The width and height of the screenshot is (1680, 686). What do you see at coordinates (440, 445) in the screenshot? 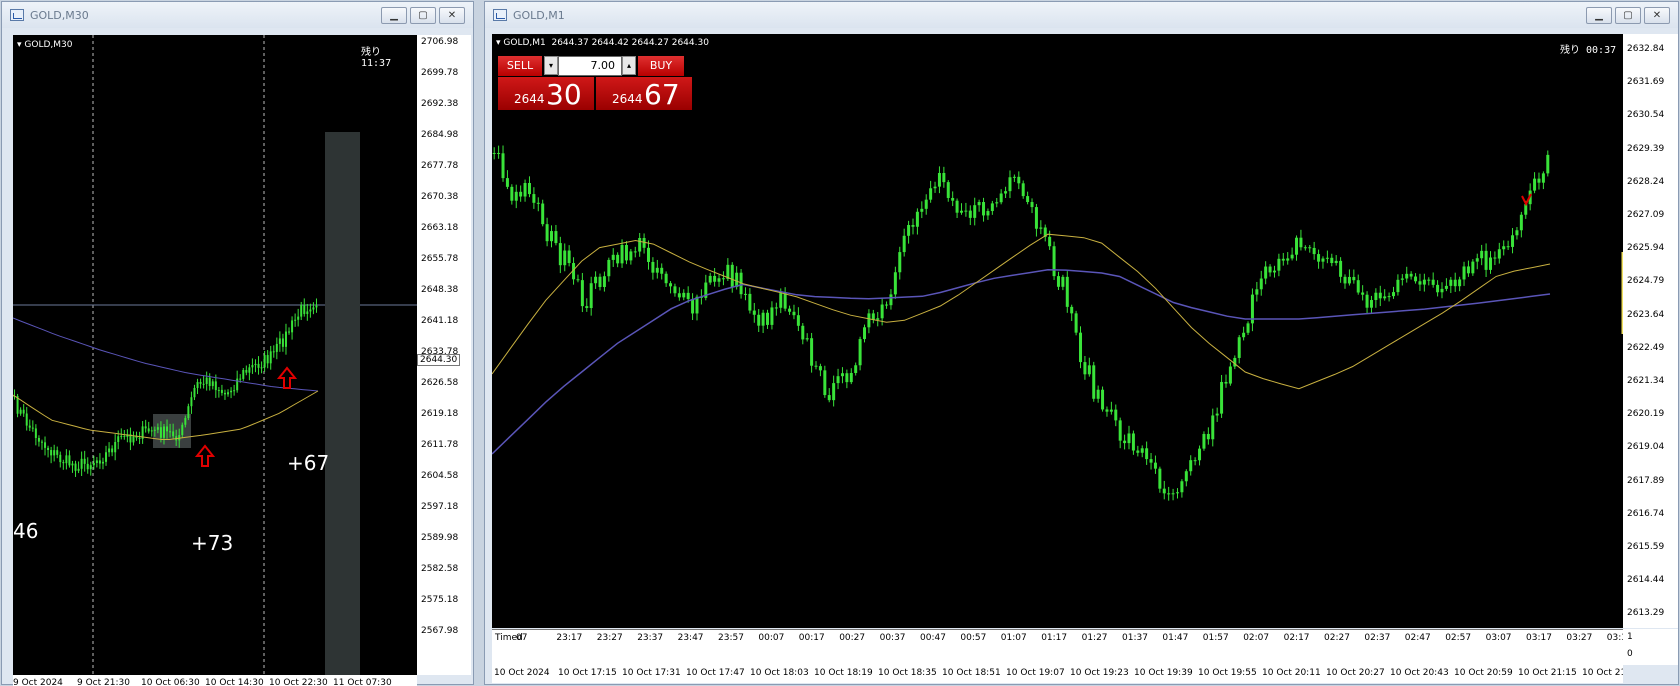
I see `axis-tick-label: 2611.78` at bounding box center [440, 445].